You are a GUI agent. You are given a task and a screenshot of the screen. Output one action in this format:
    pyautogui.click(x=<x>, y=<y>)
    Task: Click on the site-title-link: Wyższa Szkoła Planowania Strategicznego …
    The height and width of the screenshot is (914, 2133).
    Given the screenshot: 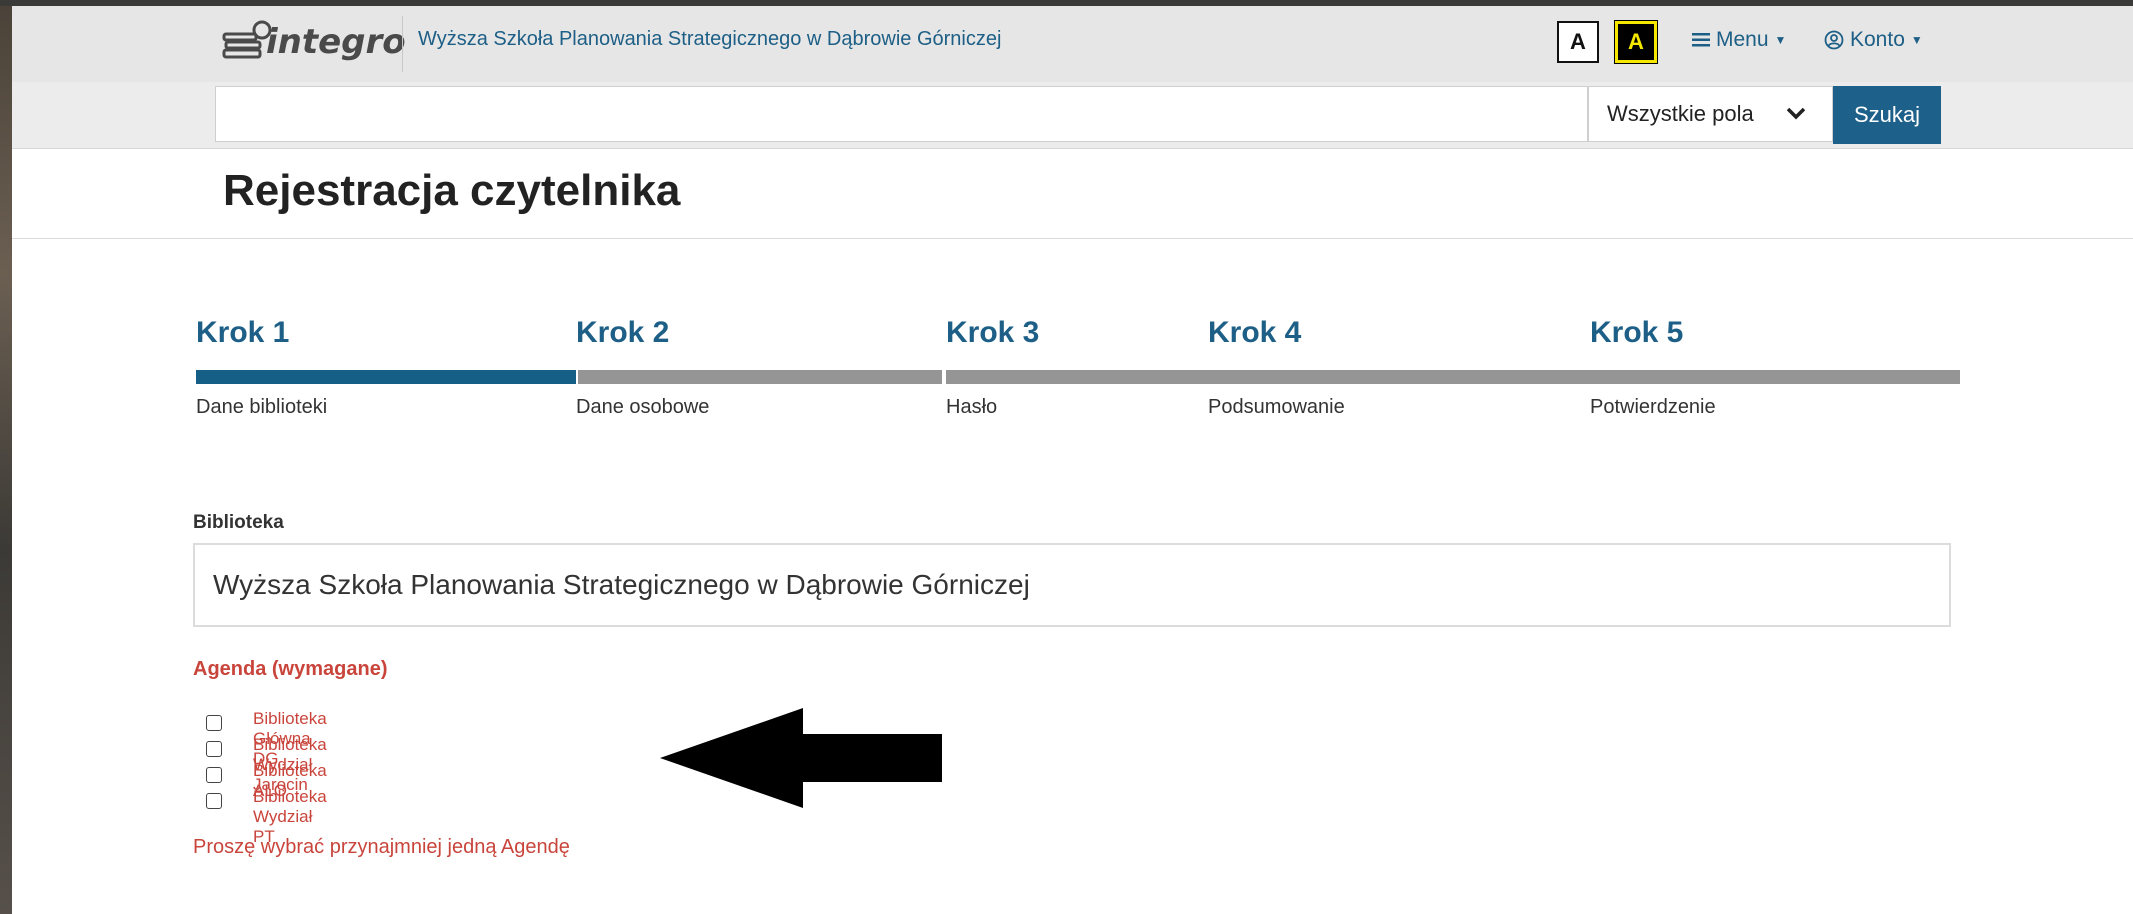 What is the action you would take?
    pyautogui.click(x=709, y=39)
    